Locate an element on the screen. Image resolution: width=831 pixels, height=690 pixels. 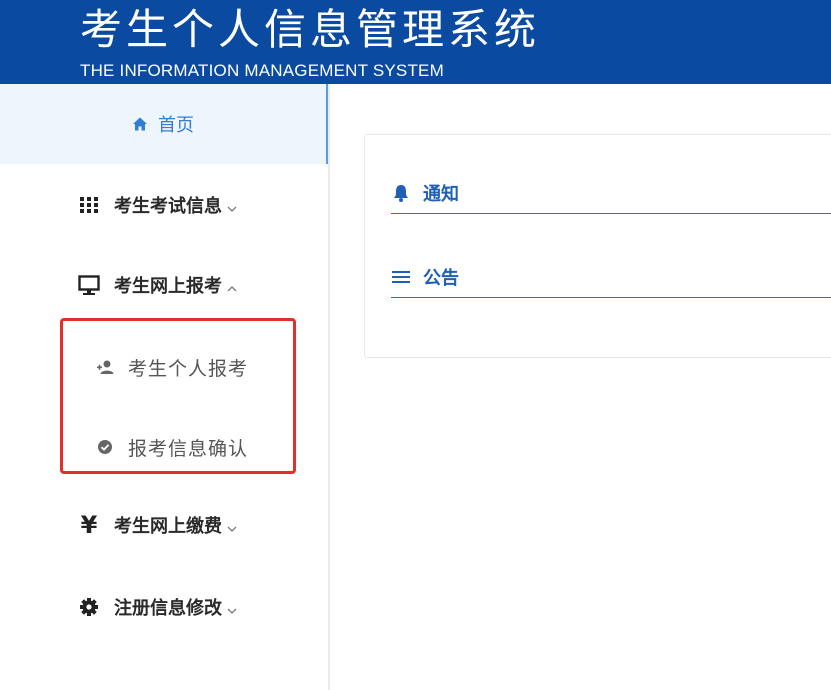
sidebar-item-edit-registration-label: 注册信息修改 is located at coordinates (168, 608).